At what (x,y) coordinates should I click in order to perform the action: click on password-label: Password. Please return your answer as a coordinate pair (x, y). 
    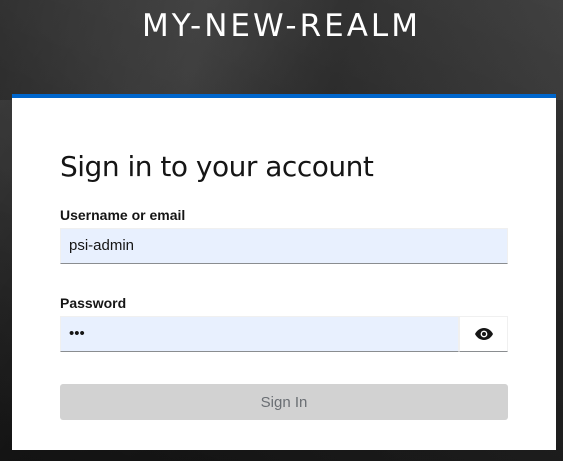
    Looking at the image, I should click on (93, 303).